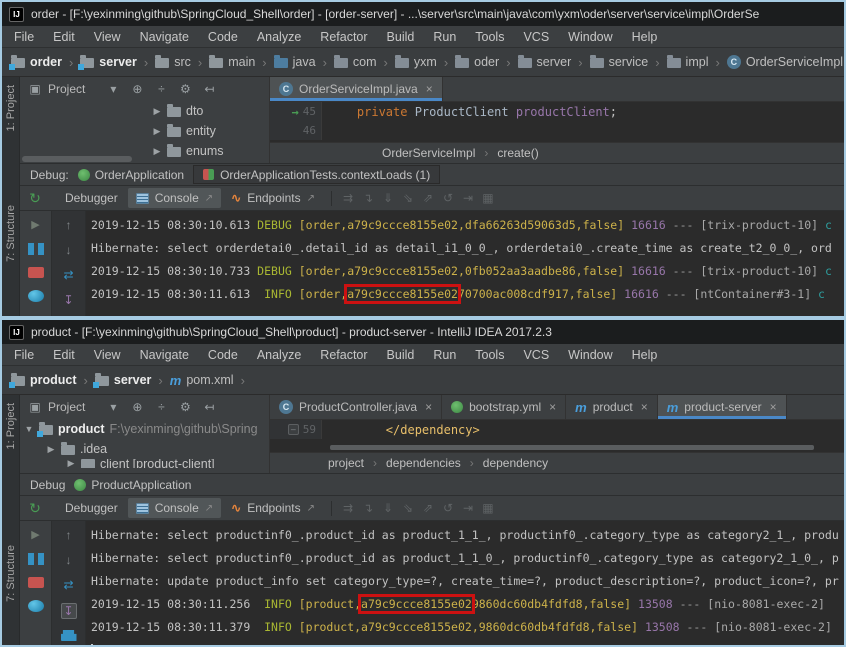 This screenshot has width=846, height=647. I want to click on menu-item-view: View, so click(107, 37).